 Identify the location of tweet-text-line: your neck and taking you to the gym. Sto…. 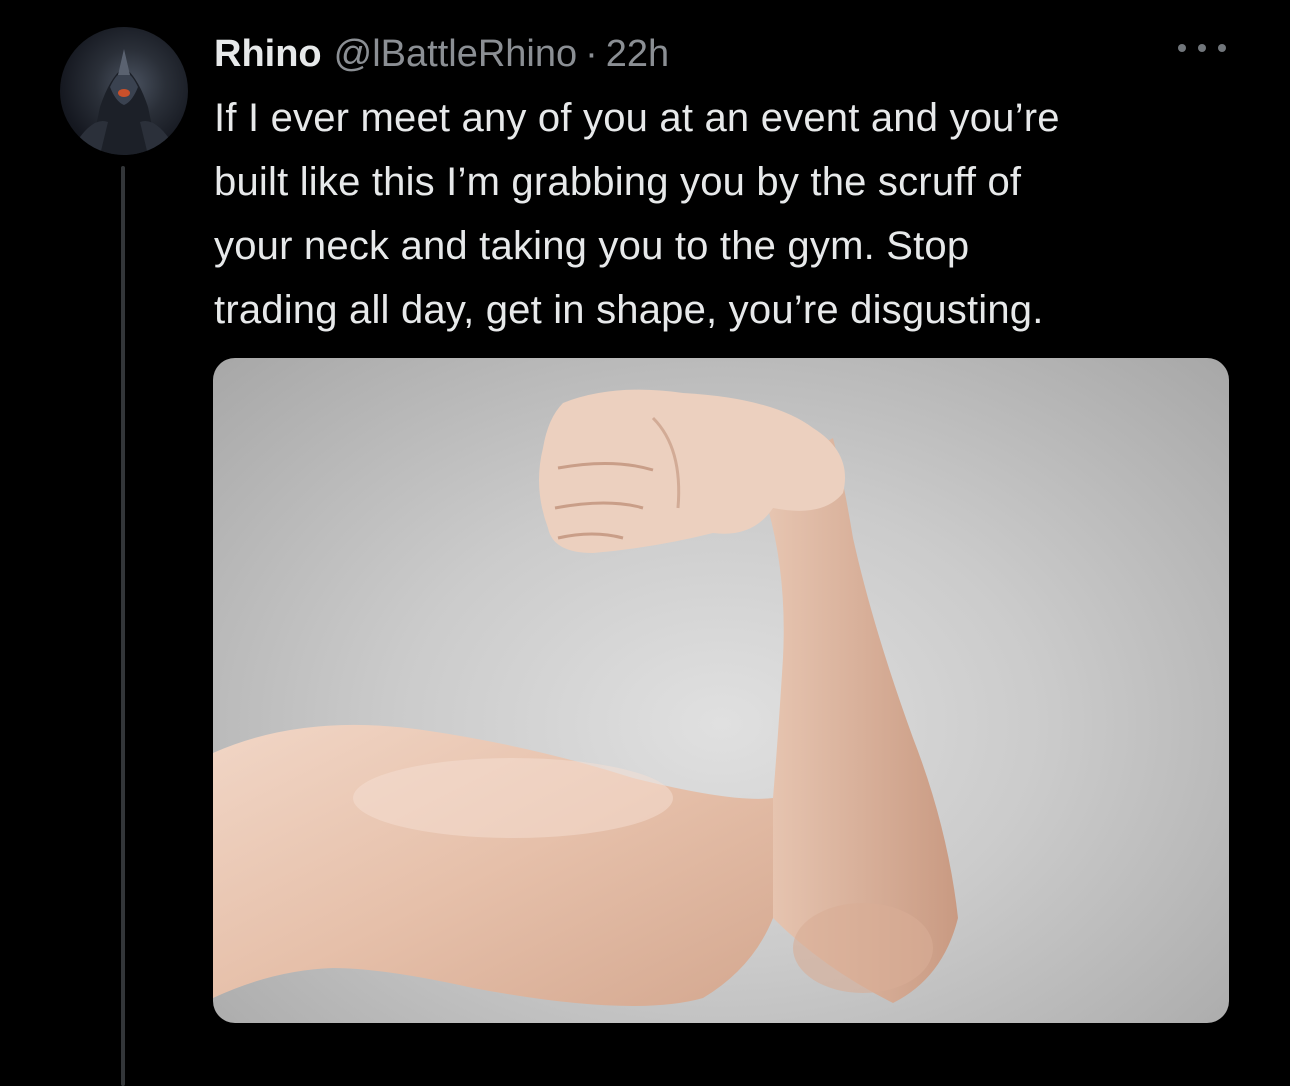
(592, 246).